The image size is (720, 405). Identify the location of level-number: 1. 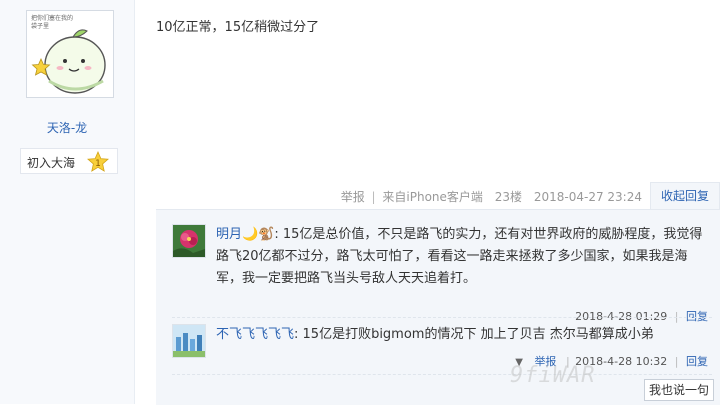
(98, 164).